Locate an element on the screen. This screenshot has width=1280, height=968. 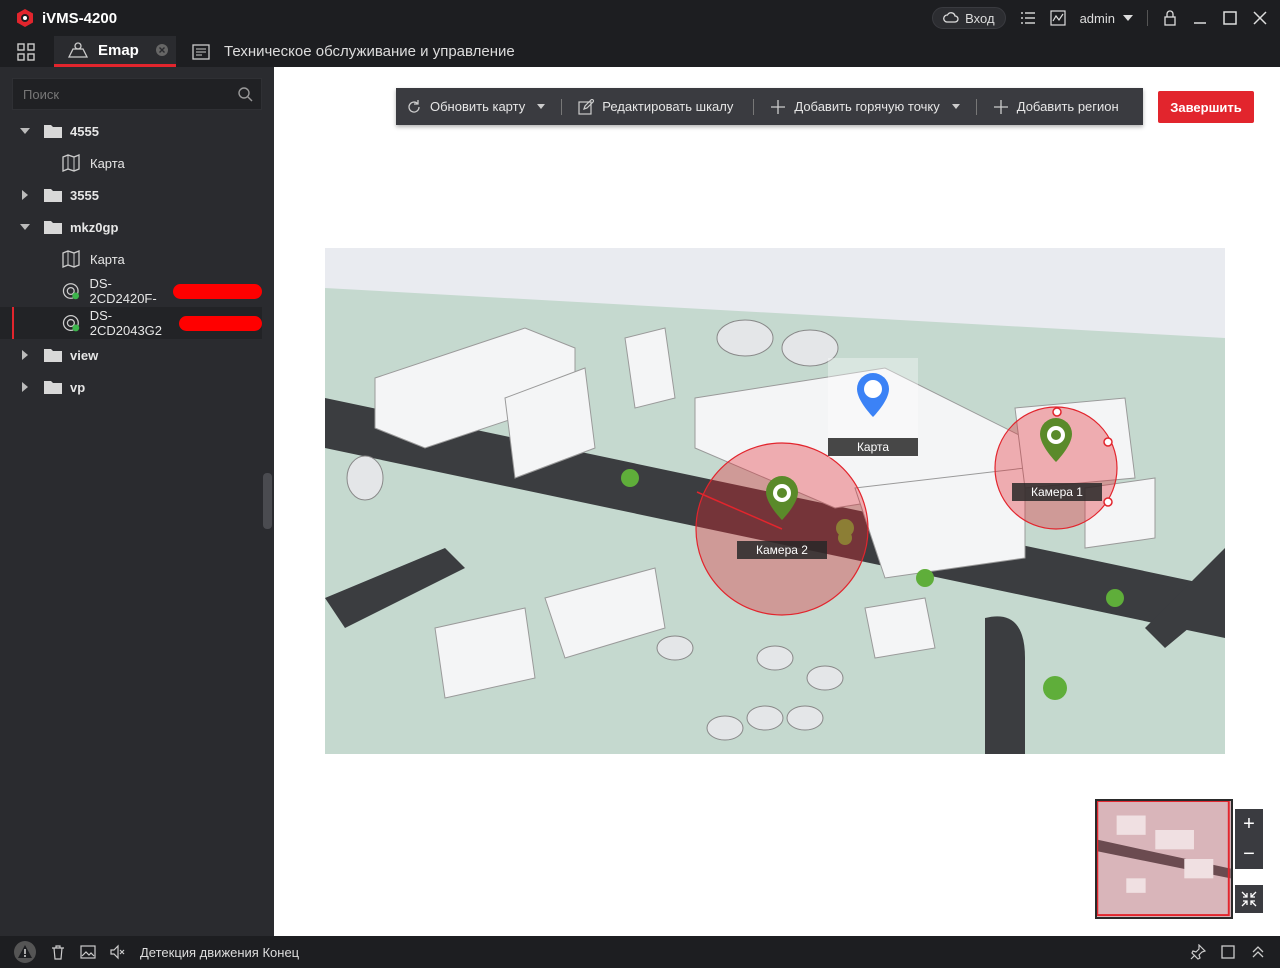
add-region-label: Добавить регион is located at coordinates (1067, 106).